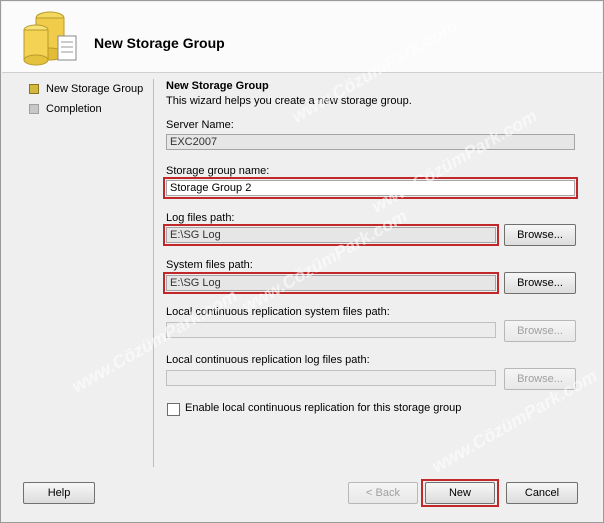 This screenshot has height=523, width=604. I want to click on enable-lcr-checkbox, so click(173, 409).